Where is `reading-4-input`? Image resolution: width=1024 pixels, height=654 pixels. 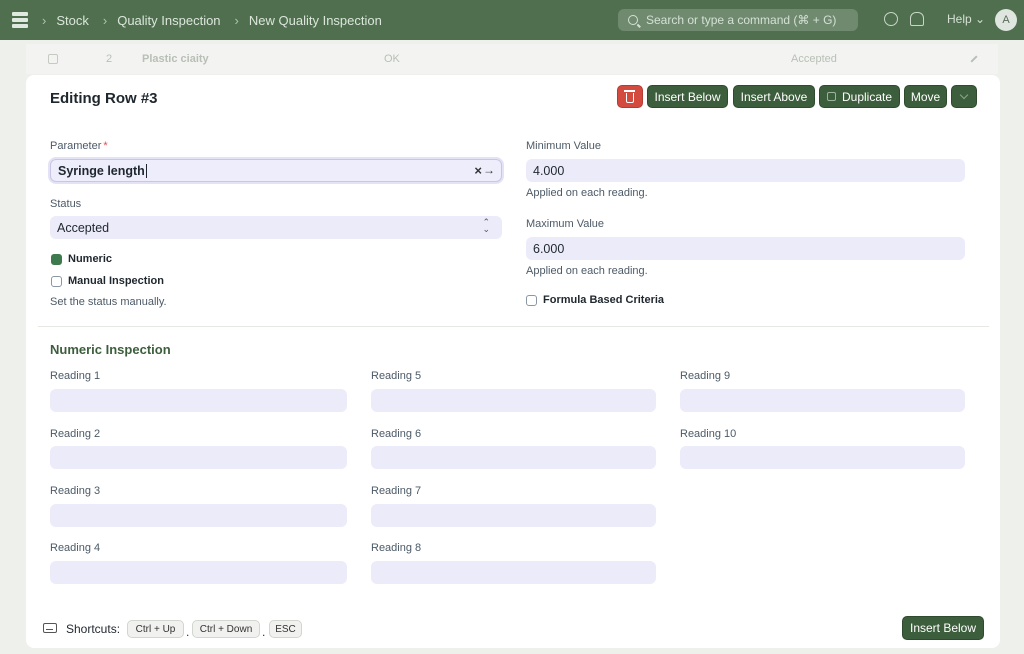
reading-4-input is located at coordinates (198, 572).